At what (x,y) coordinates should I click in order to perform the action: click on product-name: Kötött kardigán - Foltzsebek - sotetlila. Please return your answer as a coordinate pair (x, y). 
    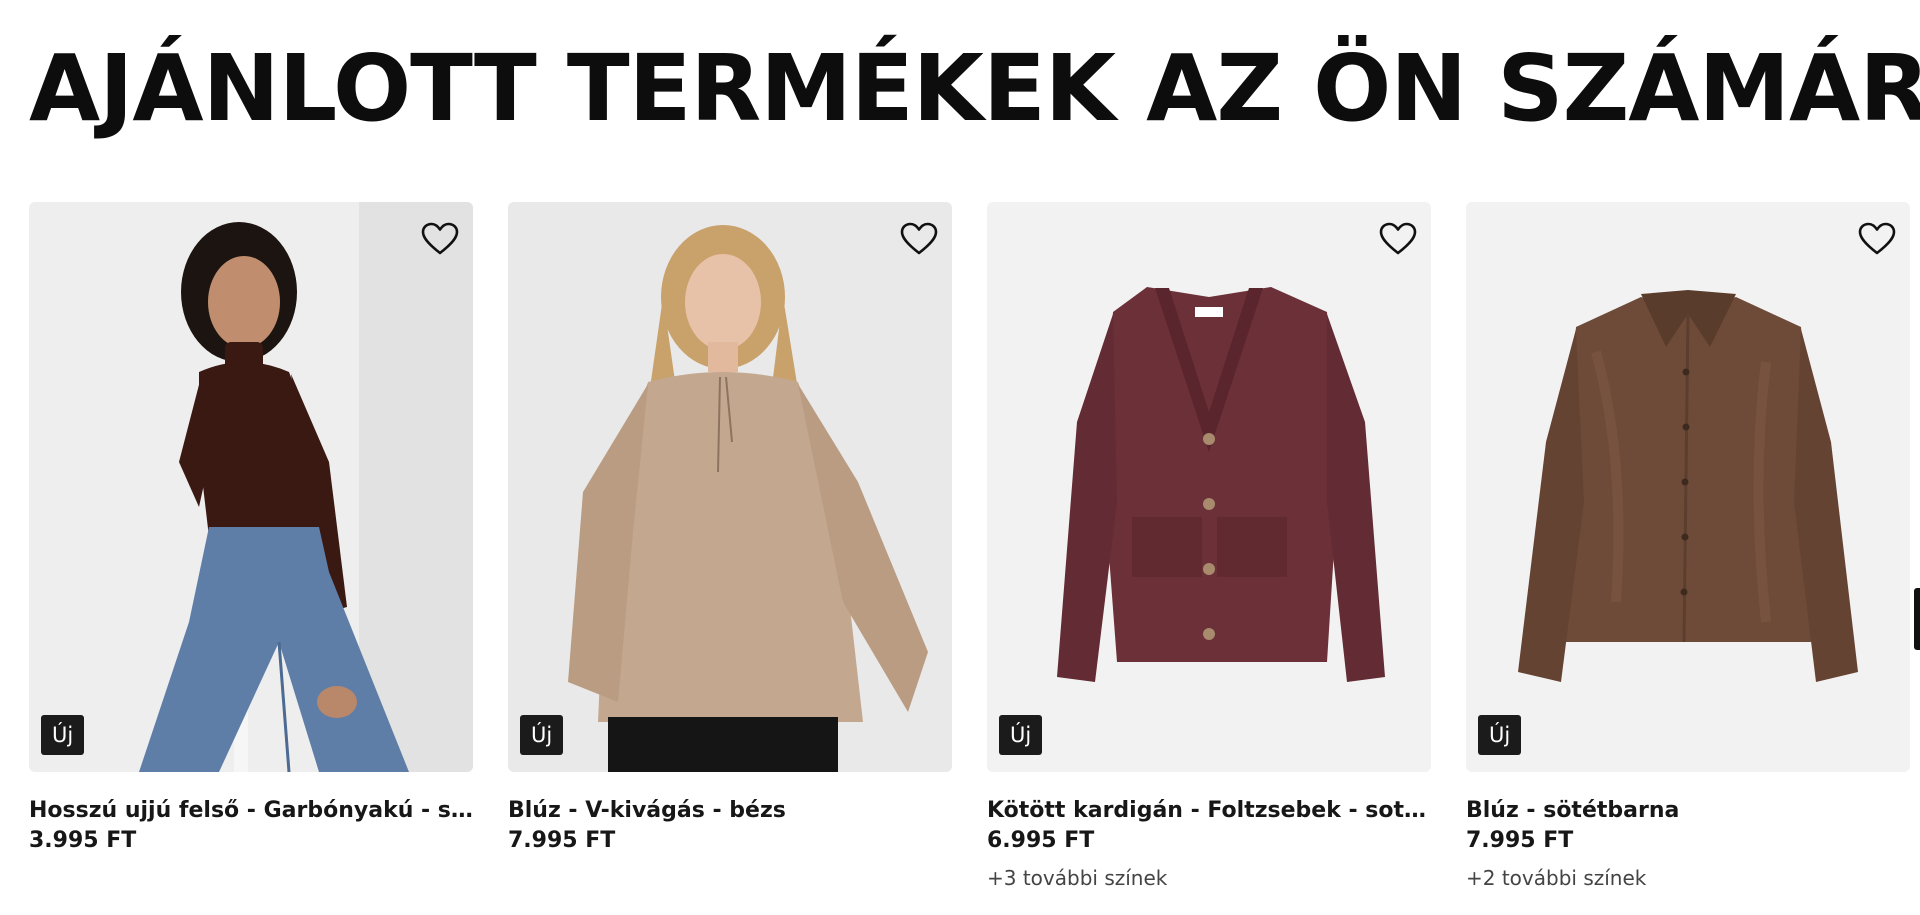
    Looking at the image, I should click on (1209, 811).